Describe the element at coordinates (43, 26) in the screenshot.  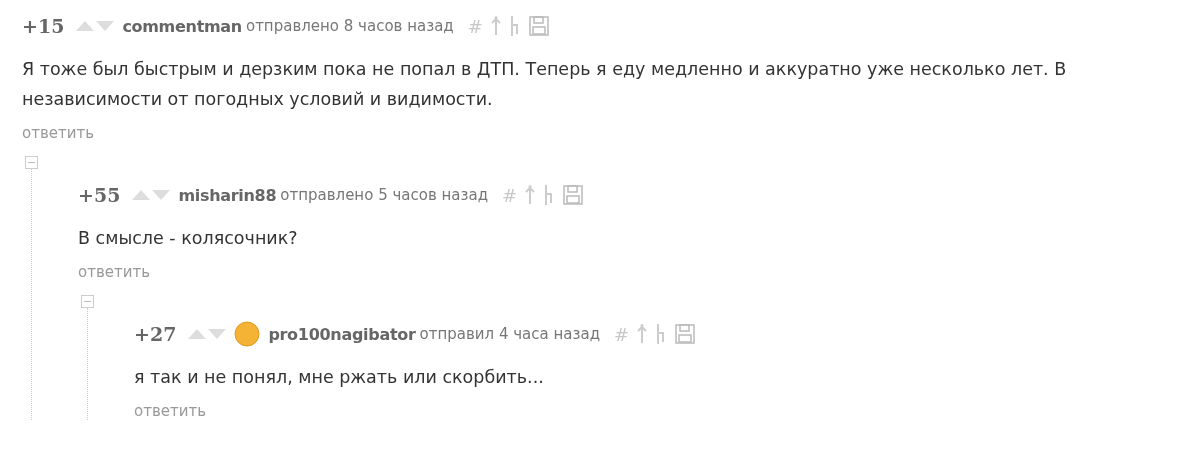
I see `comment-rating: +15` at that location.